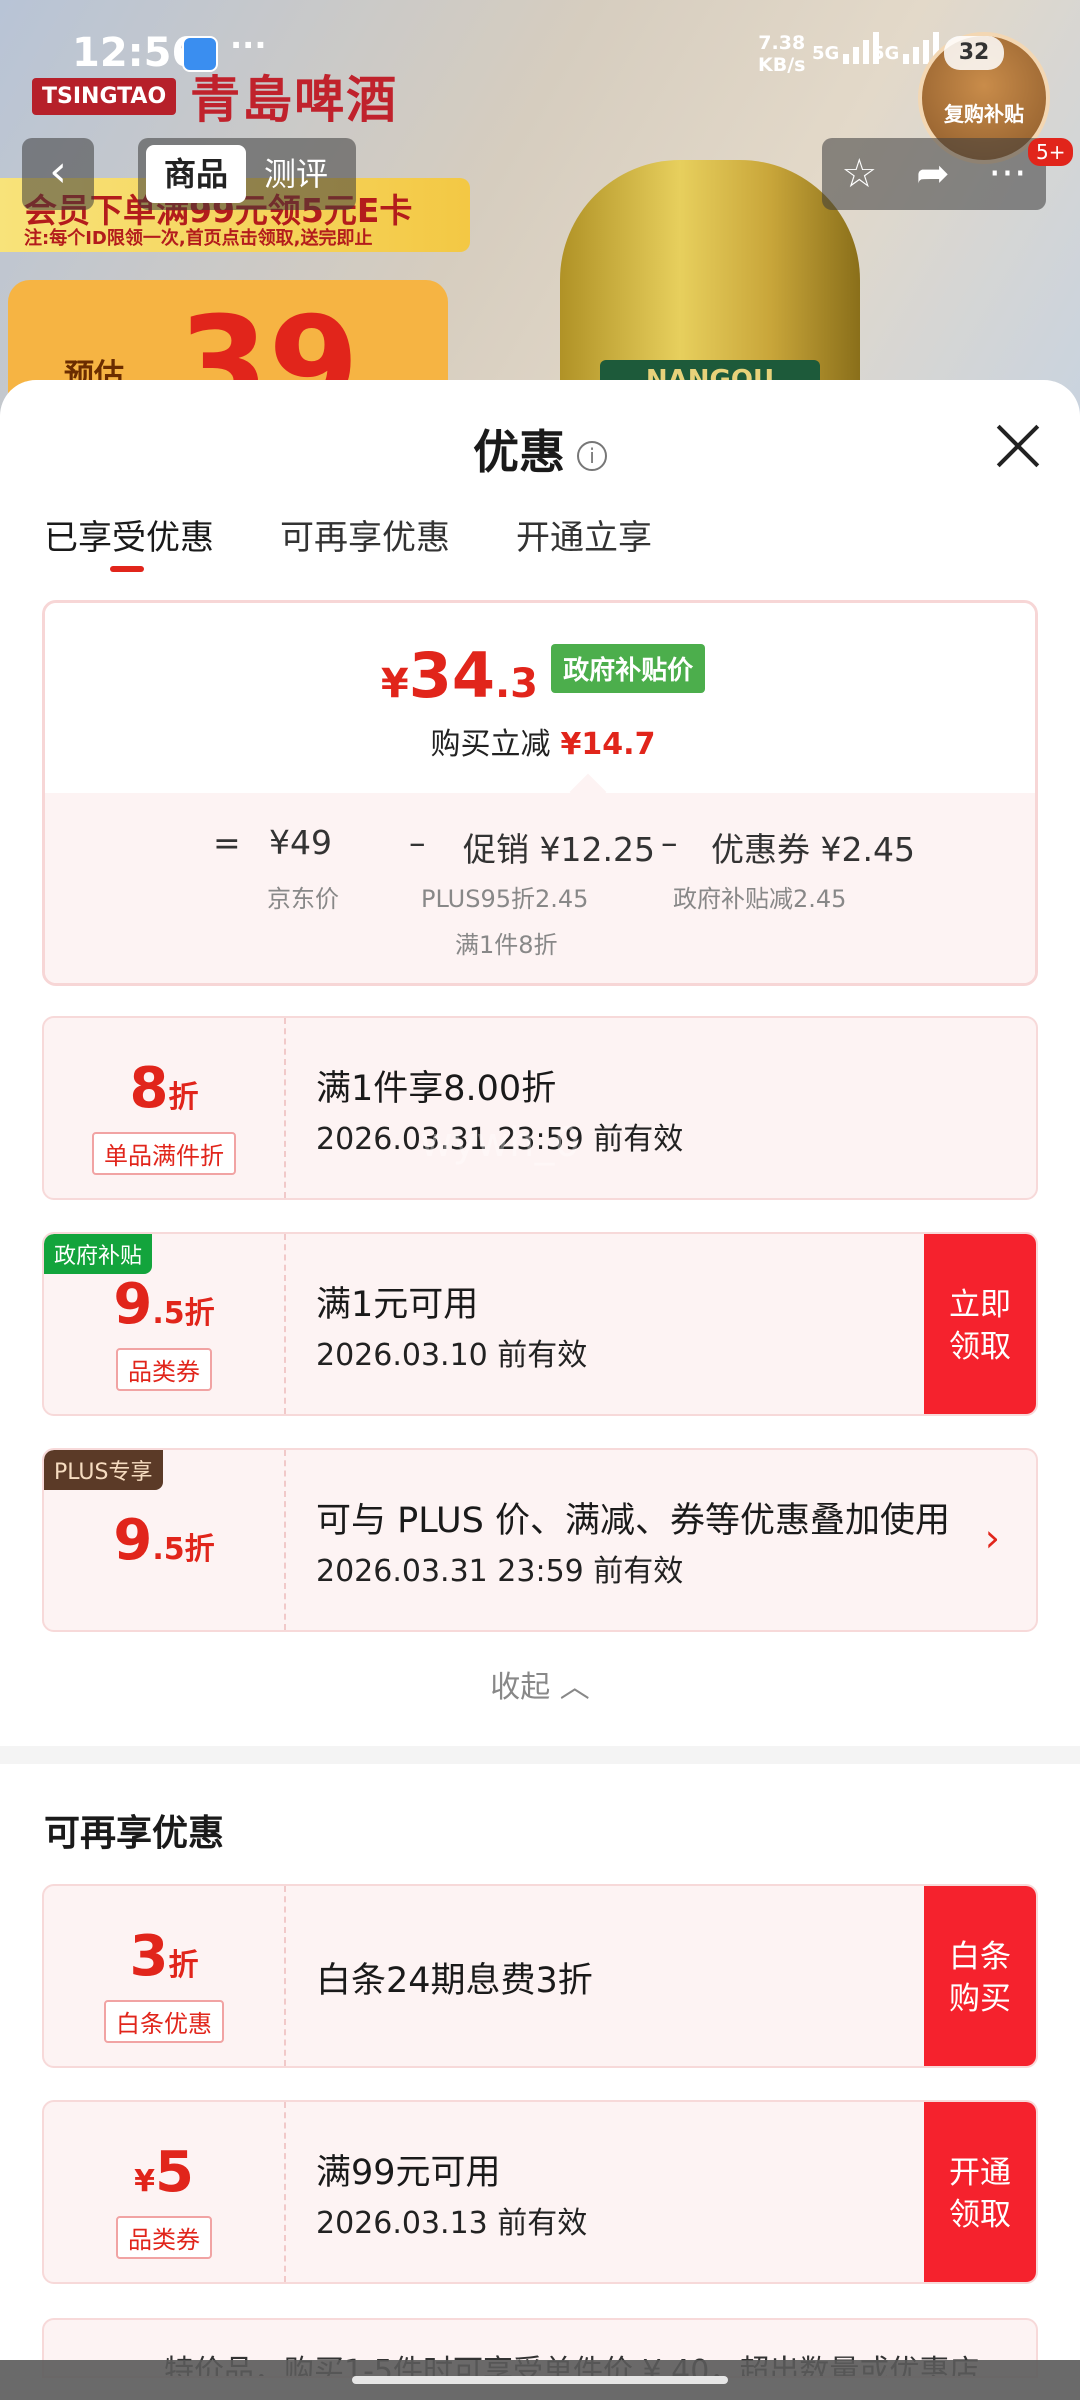  I want to click on info-icon: i, so click(592, 455).